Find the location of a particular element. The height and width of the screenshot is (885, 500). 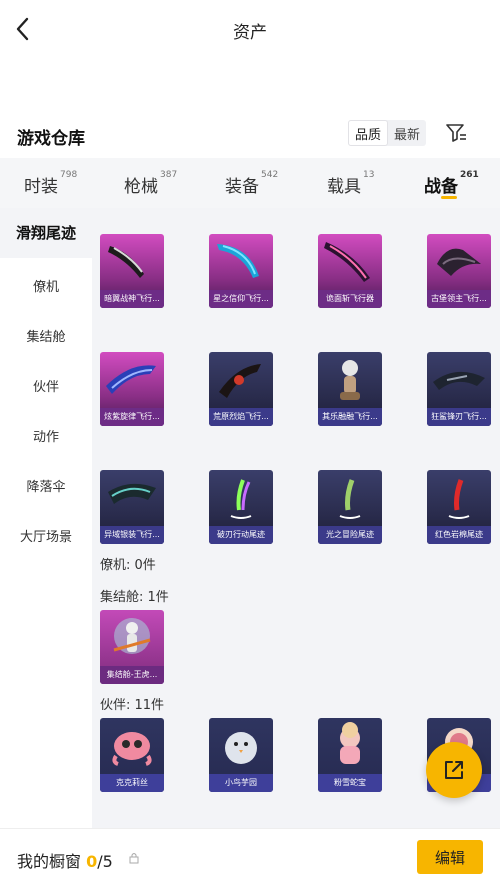

showcase-label: 我的橱窗 0/5 is located at coordinates (65, 860).